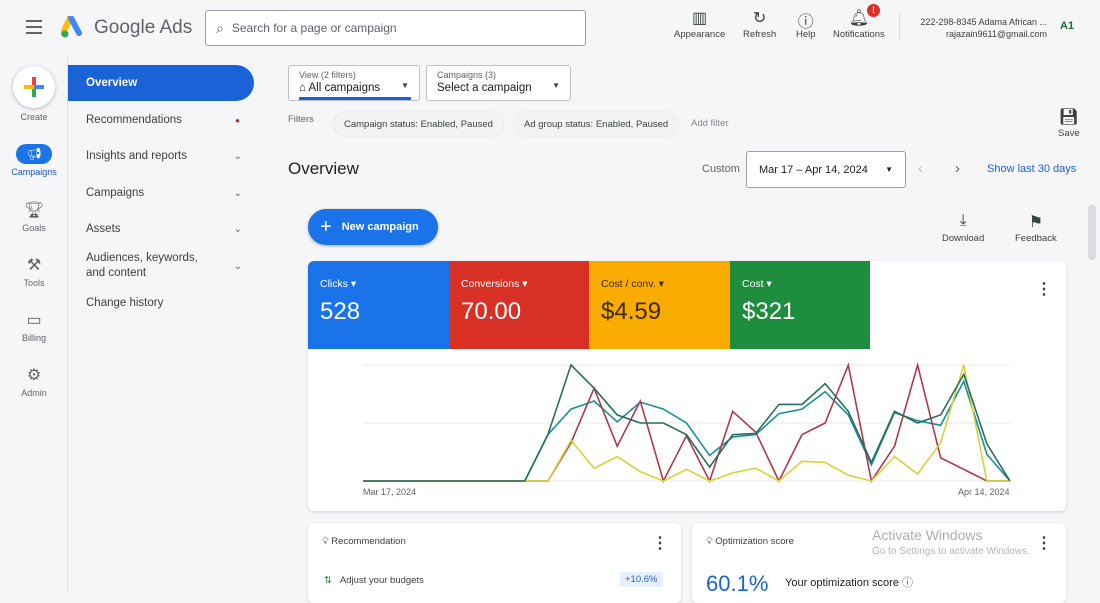 This screenshot has width=1100, height=603. What do you see at coordinates (963, 220) in the screenshot?
I see `download-icon: ⤓` at bounding box center [963, 220].